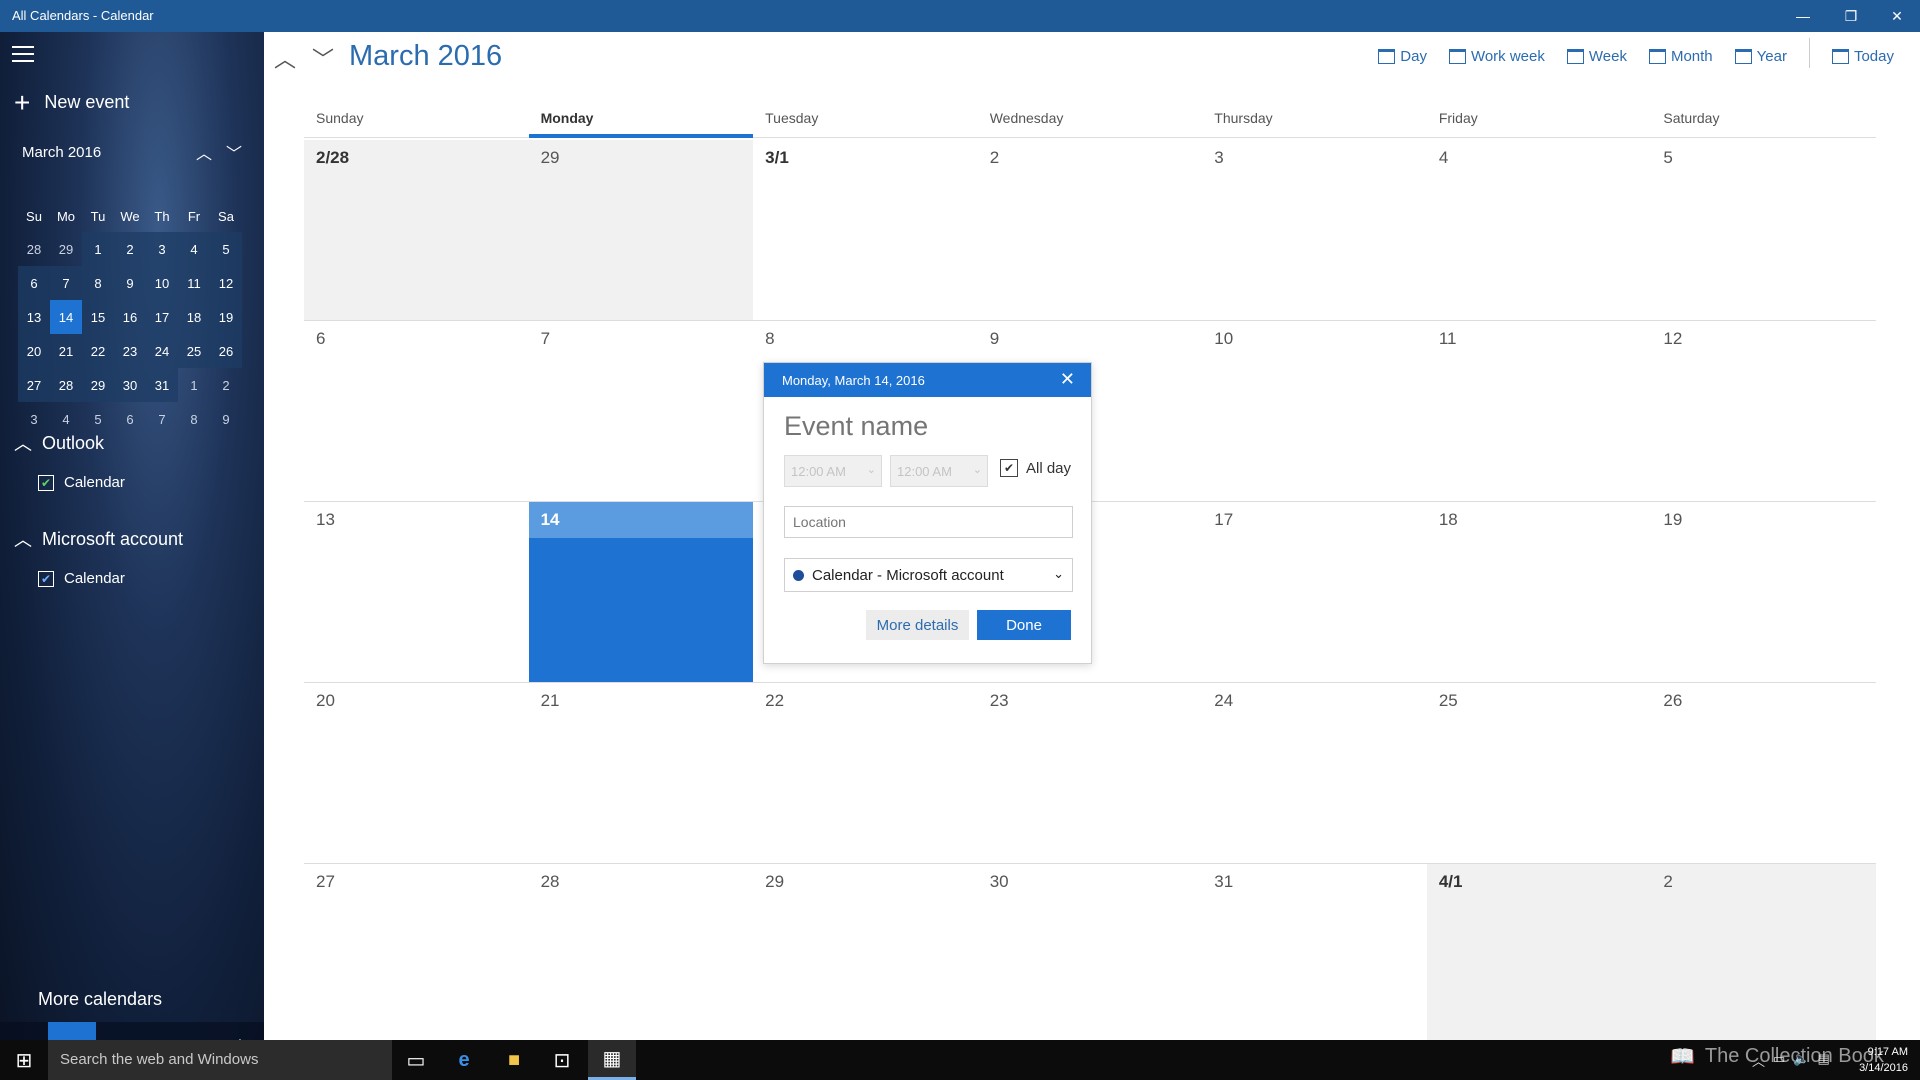 The width and height of the screenshot is (1920, 1080). What do you see at coordinates (130, 351) in the screenshot?
I see `mini-day-cell: 23` at bounding box center [130, 351].